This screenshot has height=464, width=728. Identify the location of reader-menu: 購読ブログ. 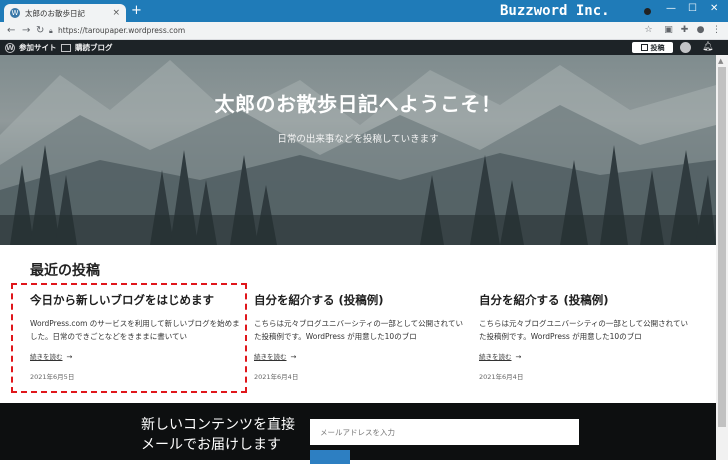
(87, 47).